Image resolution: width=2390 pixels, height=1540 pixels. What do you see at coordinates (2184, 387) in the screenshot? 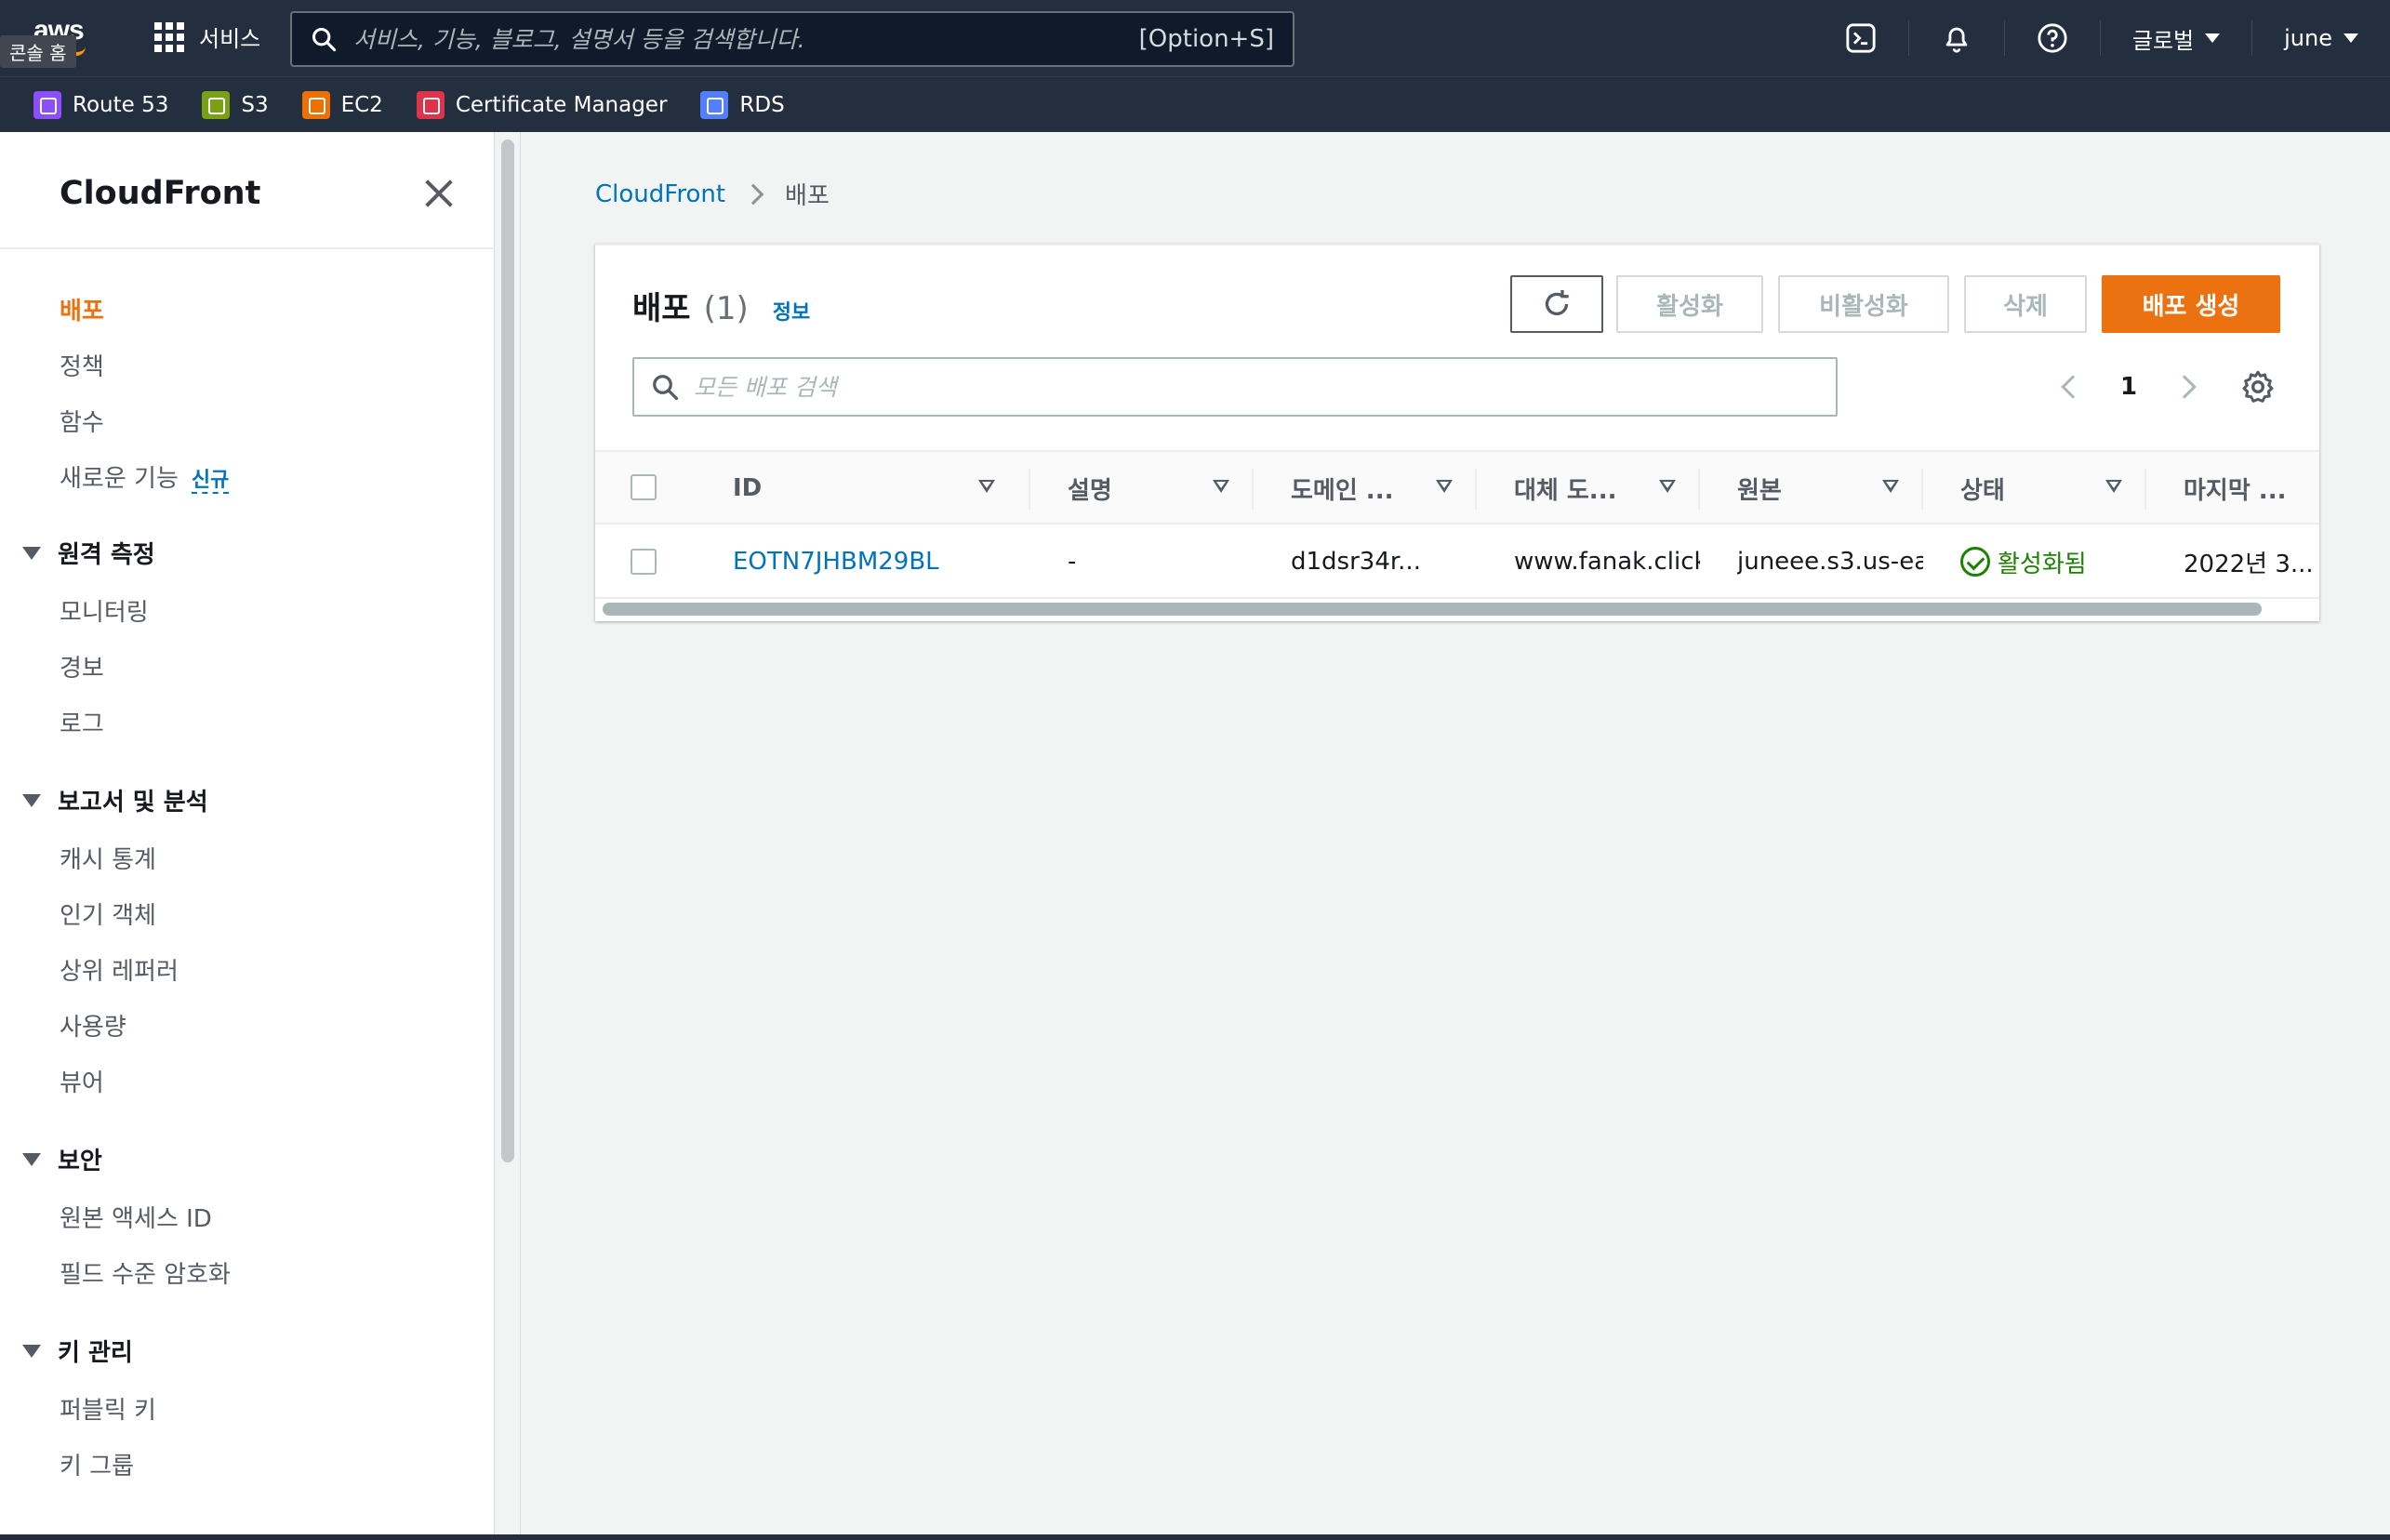
I see `chevron-right-icon` at bounding box center [2184, 387].